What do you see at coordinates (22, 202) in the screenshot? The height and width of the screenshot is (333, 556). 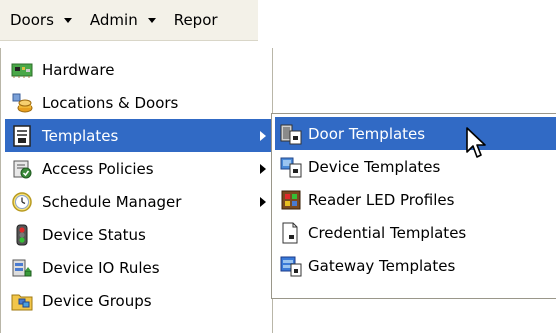 I see `clock-icon` at bounding box center [22, 202].